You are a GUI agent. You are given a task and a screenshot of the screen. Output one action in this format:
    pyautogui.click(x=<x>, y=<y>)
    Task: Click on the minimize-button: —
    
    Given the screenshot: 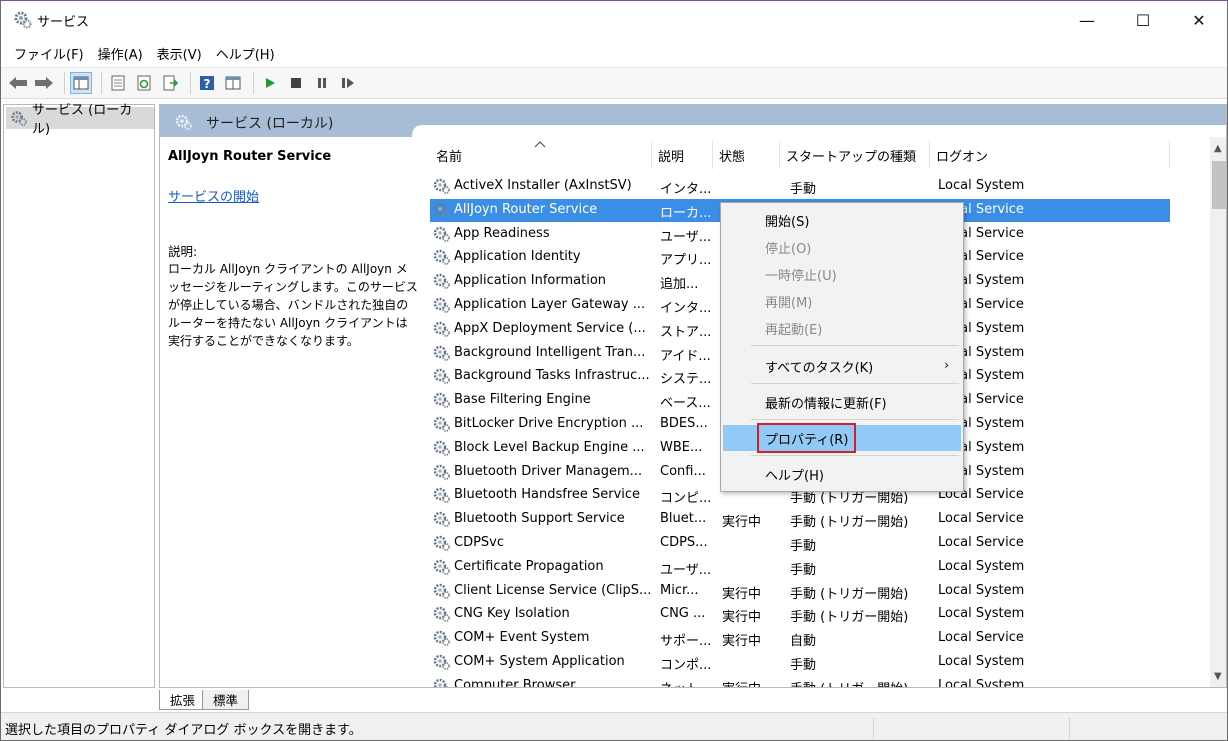 What is the action you would take?
    pyautogui.click(x=1087, y=20)
    